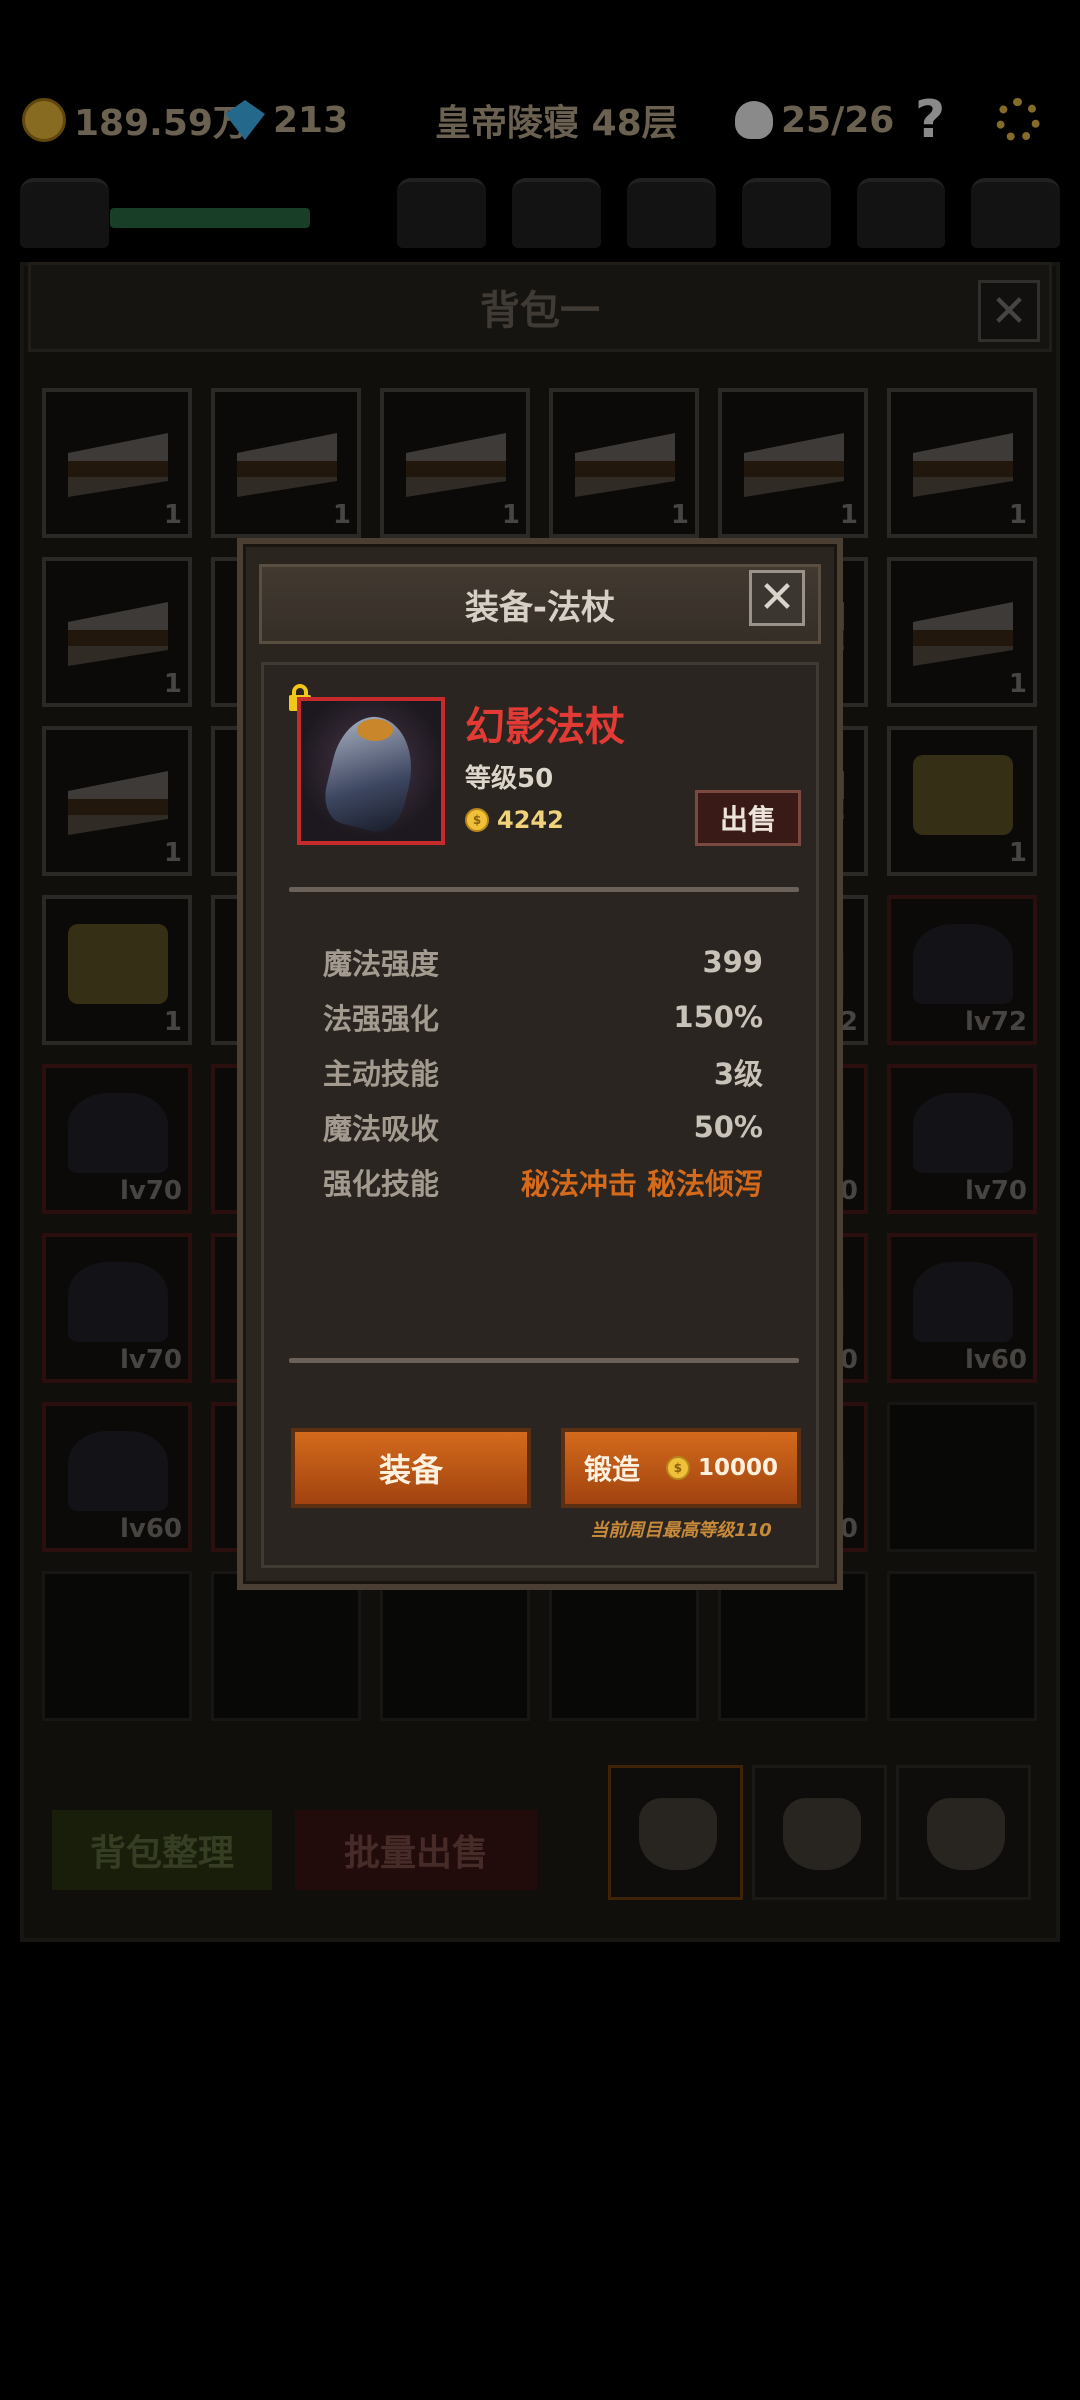 Image resolution: width=1080 pixels, height=2400 pixels. What do you see at coordinates (748, 818) in the screenshot?
I see `sell-item-button: 出售` at bounding box center [748, 818].